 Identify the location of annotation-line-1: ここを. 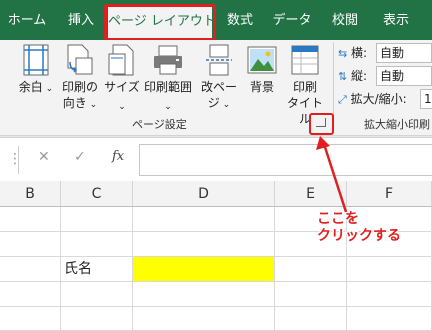
(338, 219).